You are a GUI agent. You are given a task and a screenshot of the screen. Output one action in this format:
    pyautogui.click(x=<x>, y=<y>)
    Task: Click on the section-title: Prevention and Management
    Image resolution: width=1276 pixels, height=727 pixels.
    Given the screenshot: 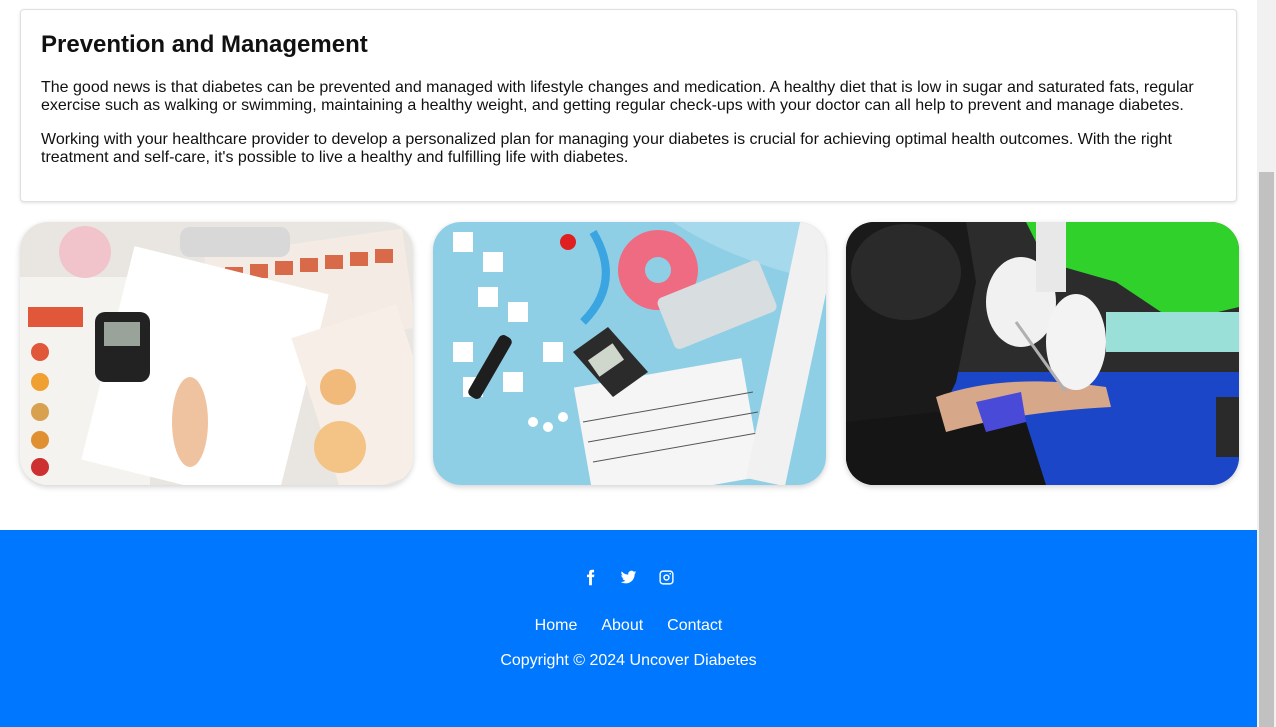 What is the action you would take?
    pyautogui.click(x=204, y=44)
    